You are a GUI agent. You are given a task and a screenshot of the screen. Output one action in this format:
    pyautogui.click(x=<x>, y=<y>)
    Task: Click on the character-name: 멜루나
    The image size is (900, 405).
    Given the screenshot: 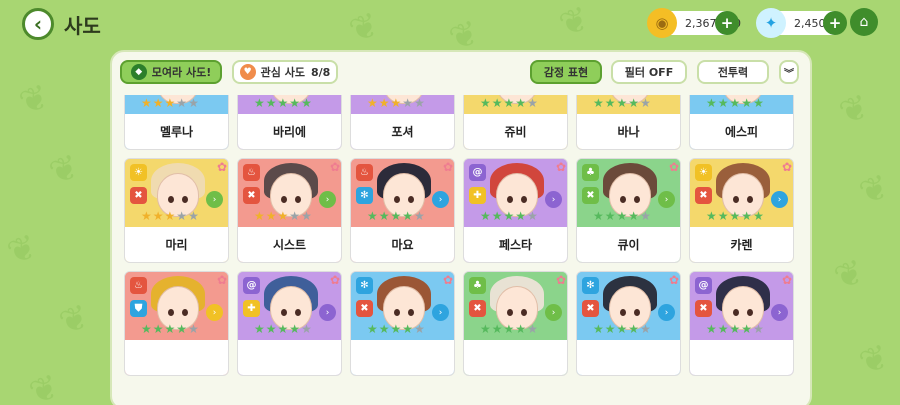 What is the action you would take?
    pyautogui.click(x=176, y=131)
    